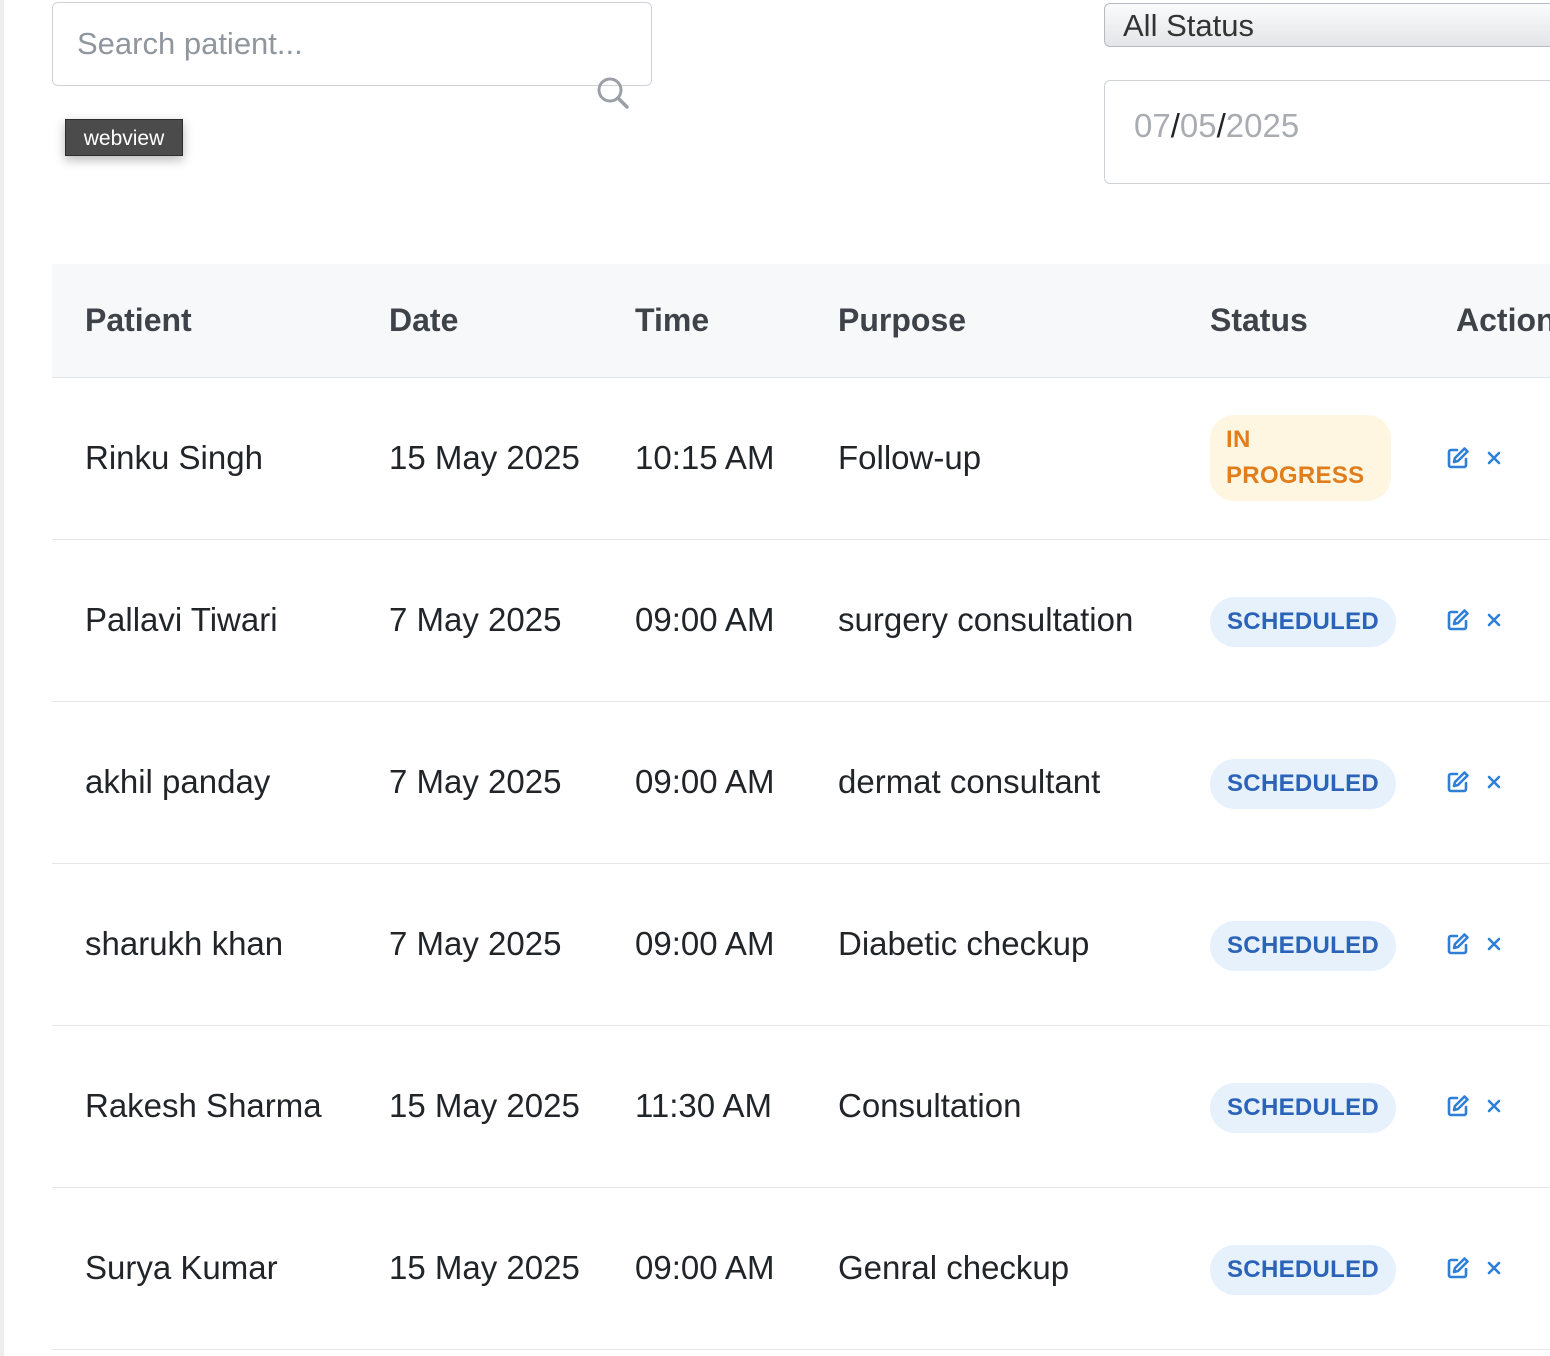 Image resolution: width=1550 pixels, height=1356 pixels. I want to click on cell-status: IN PROGRESS, so click(1300, 458).